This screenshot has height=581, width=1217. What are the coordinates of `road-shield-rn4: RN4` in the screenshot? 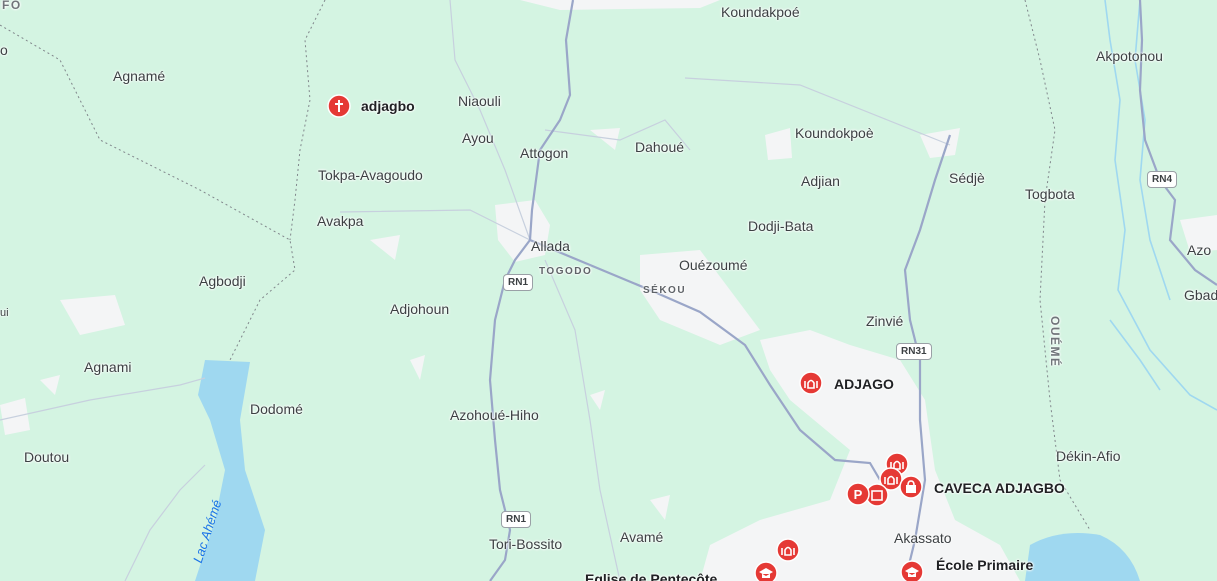 It's located at (1162, 179).